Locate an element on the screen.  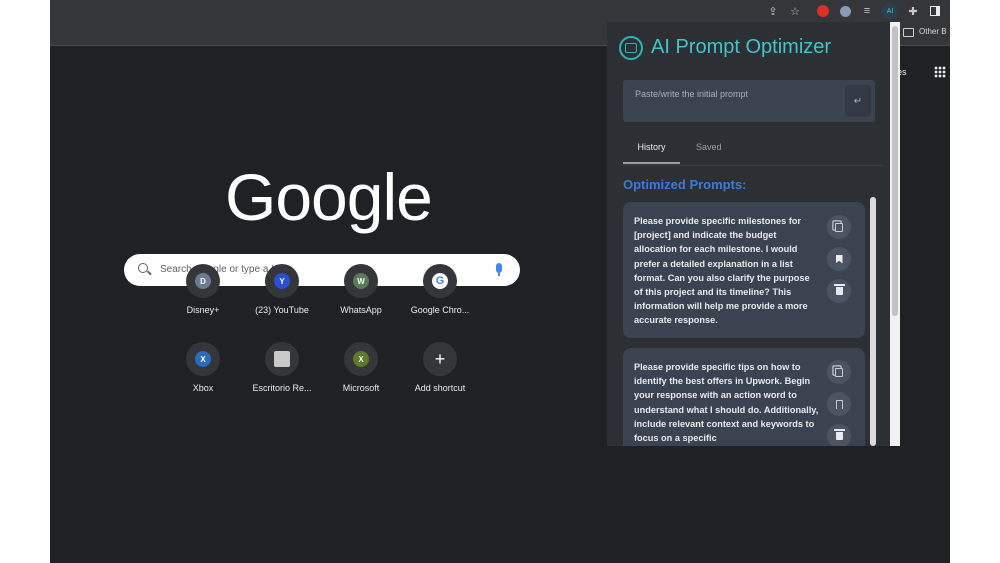
panel-scrollbar is located at coordinates (873, 321).